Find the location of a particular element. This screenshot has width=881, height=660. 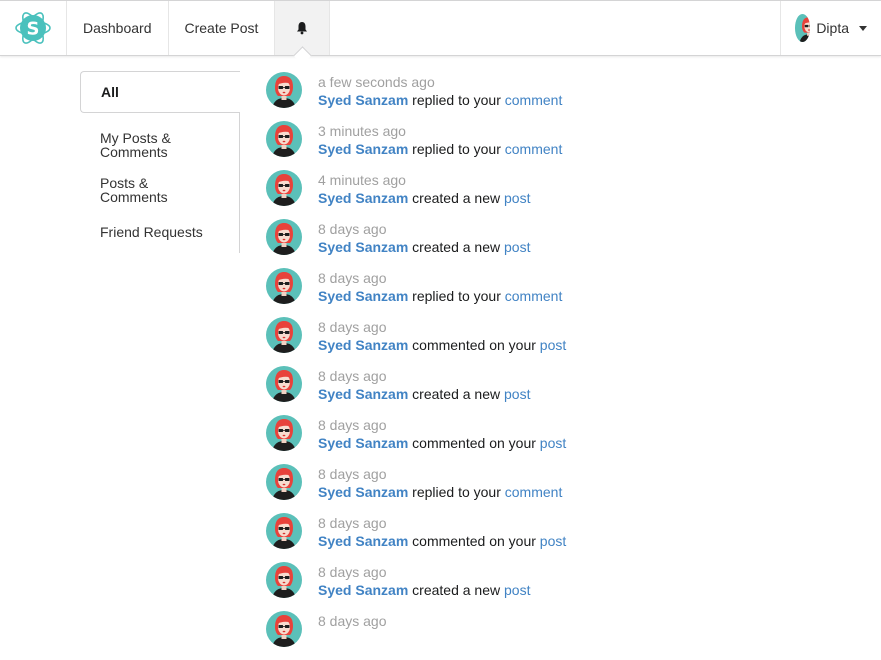

filter-friend-requests: Friend Requests is located at coordinates (159, 232).